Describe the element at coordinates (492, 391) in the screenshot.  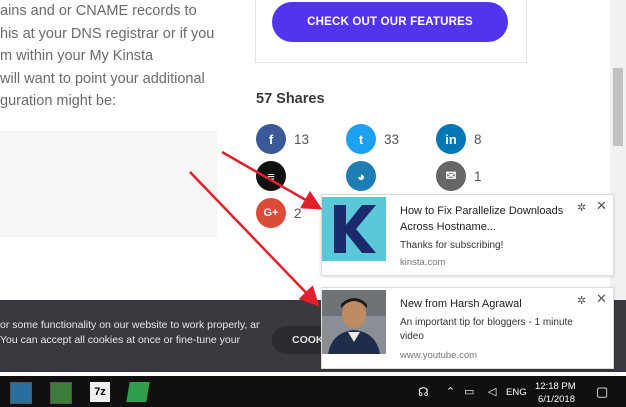
I see `volume-icon: ◁` at that location.